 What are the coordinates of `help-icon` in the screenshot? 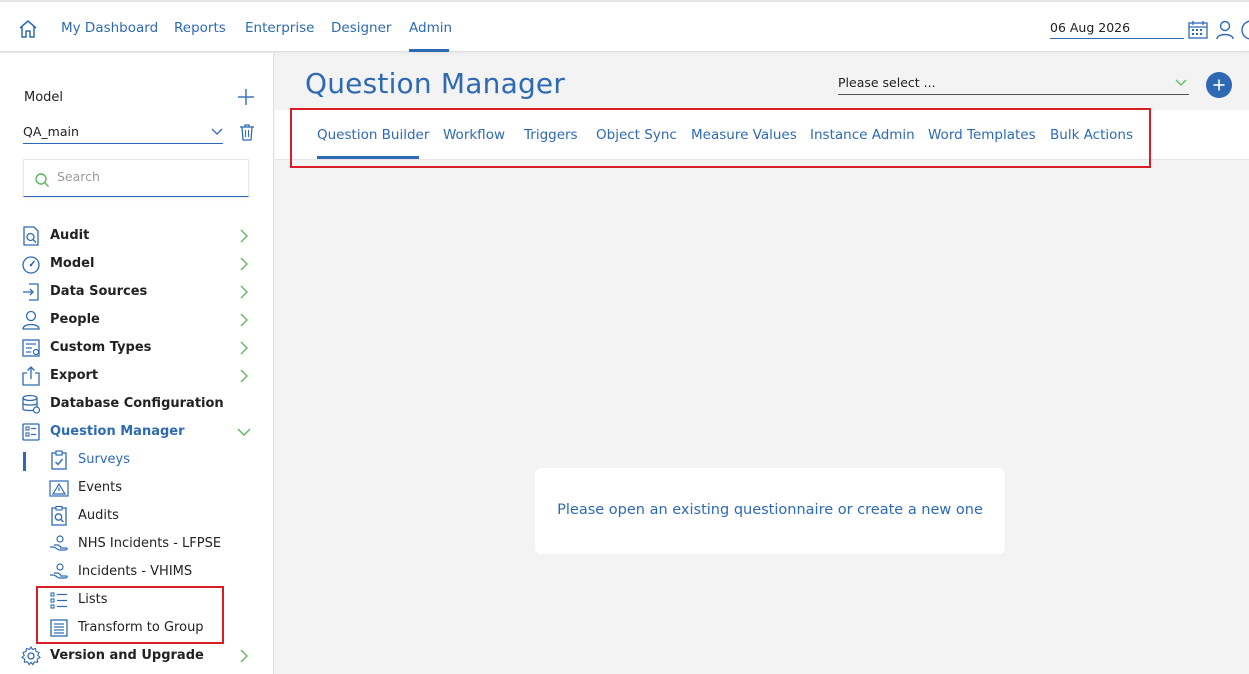 It's located at (1244, 30).